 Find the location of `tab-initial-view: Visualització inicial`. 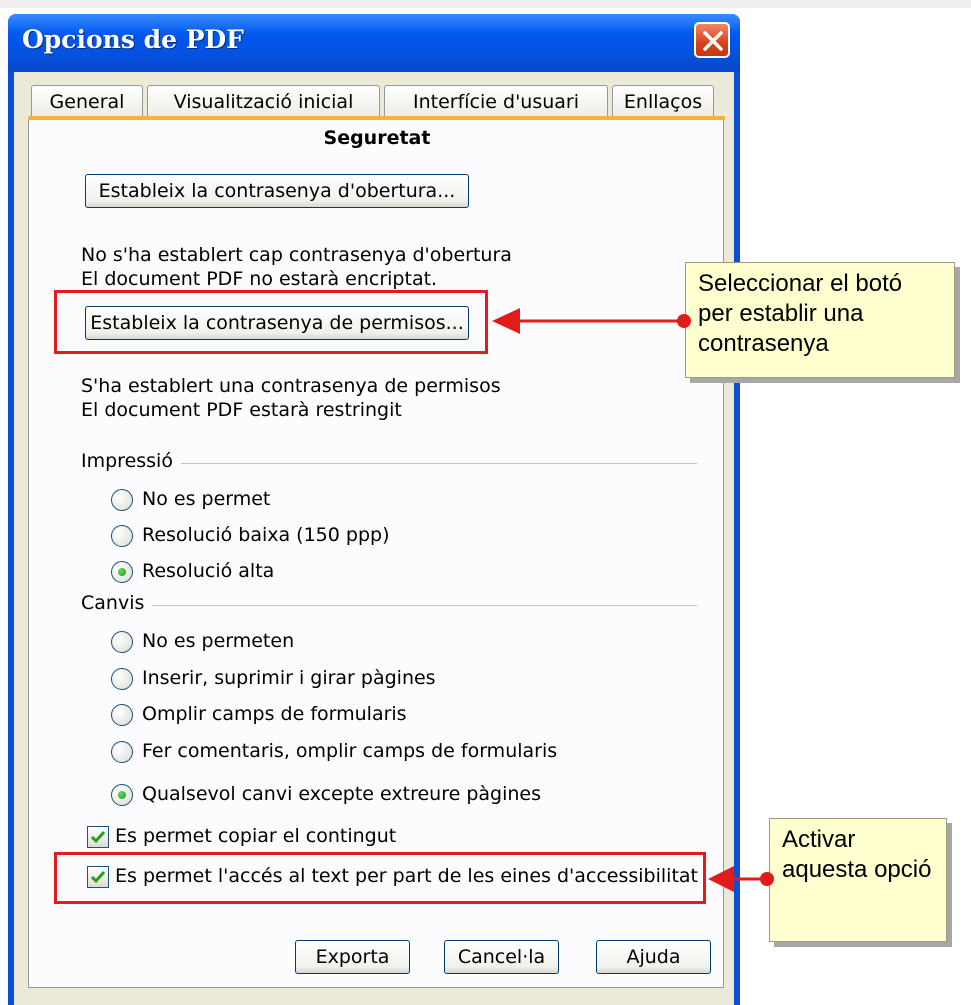

tab-initial-view: Visualització inicial is located at coordinates (263, 101).